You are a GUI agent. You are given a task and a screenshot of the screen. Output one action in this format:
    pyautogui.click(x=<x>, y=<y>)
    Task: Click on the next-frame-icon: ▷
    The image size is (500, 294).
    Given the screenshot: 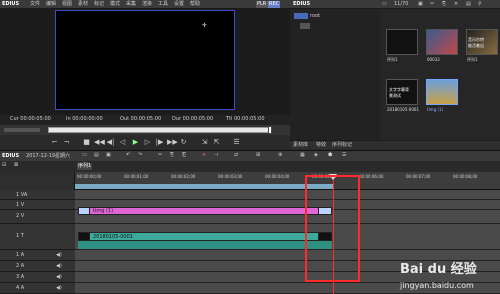 What is the action you would take?
    pyautogui.click(x=147, y=142)
    